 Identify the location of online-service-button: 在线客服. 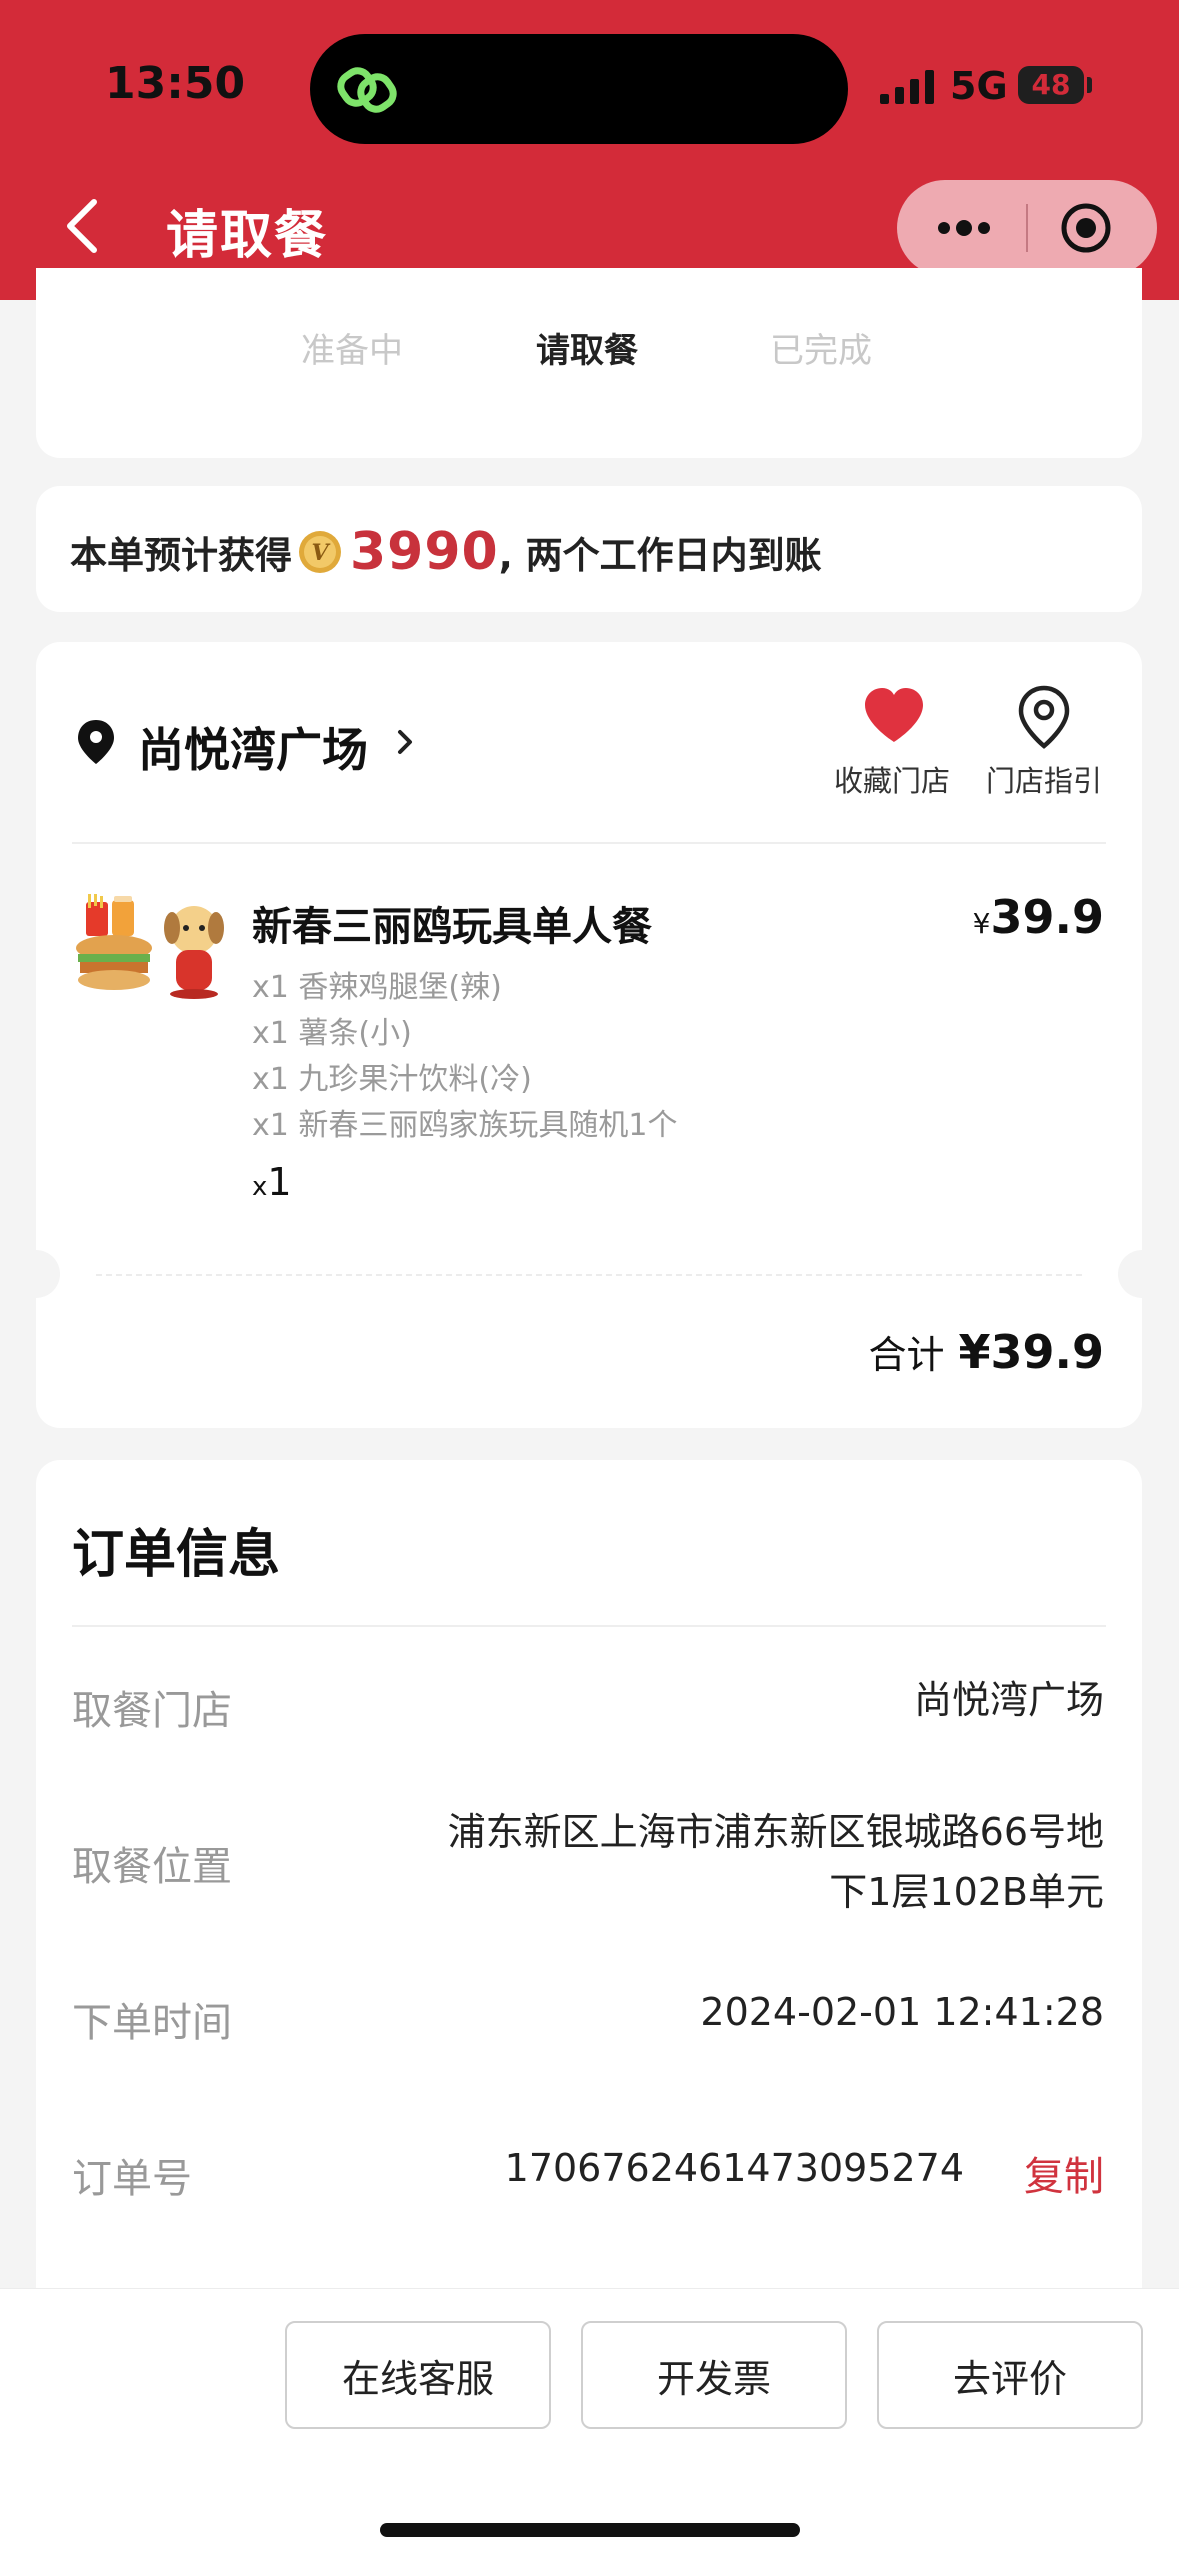
(418, 2375).